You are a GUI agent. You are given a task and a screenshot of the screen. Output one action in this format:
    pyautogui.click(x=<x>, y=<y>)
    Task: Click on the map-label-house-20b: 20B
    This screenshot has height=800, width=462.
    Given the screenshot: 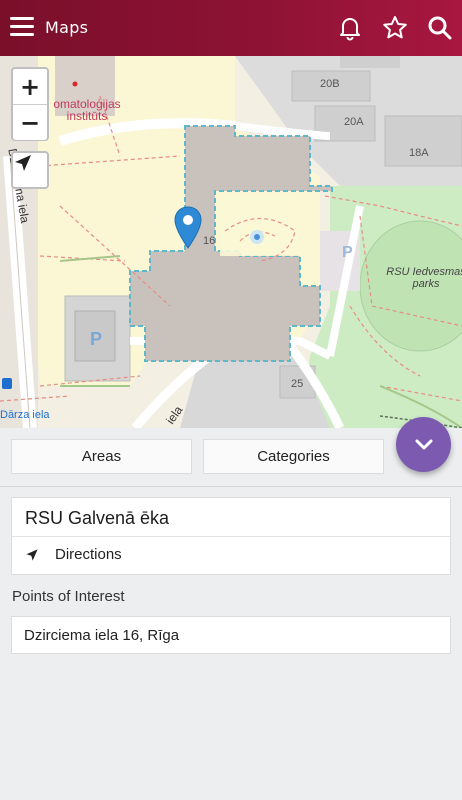 What is the action you would take?
    pyautogui.click(x=330, y=84)
    